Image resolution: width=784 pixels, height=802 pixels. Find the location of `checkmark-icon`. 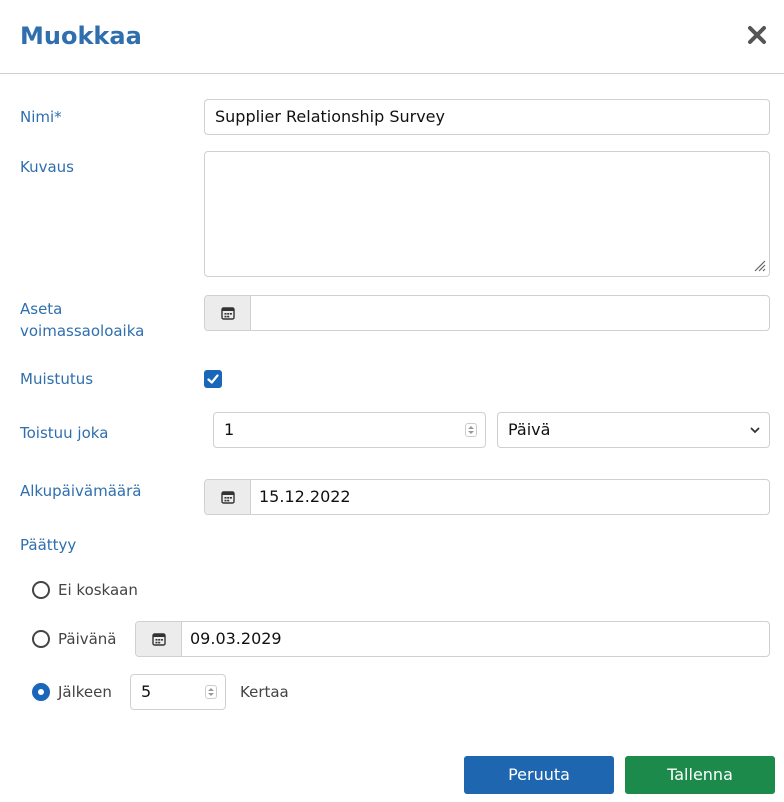

checkmark-icon is located at coordinates (213, 379).